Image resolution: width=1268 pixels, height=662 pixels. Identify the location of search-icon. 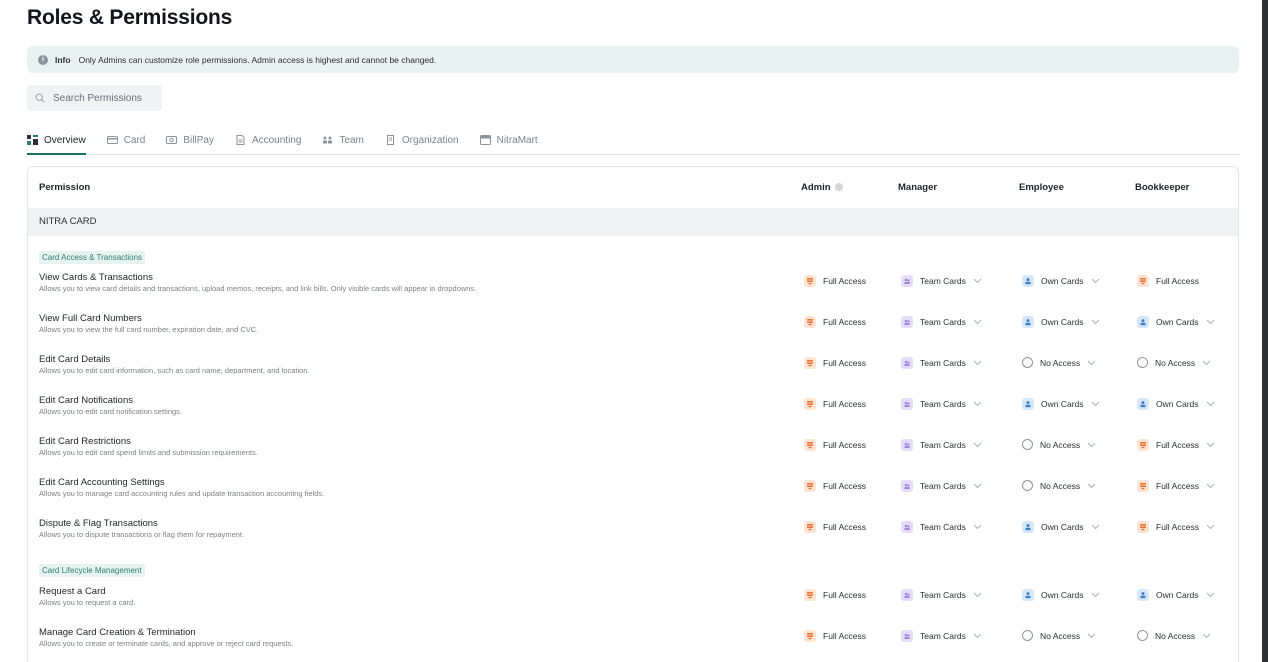
(40, 98).